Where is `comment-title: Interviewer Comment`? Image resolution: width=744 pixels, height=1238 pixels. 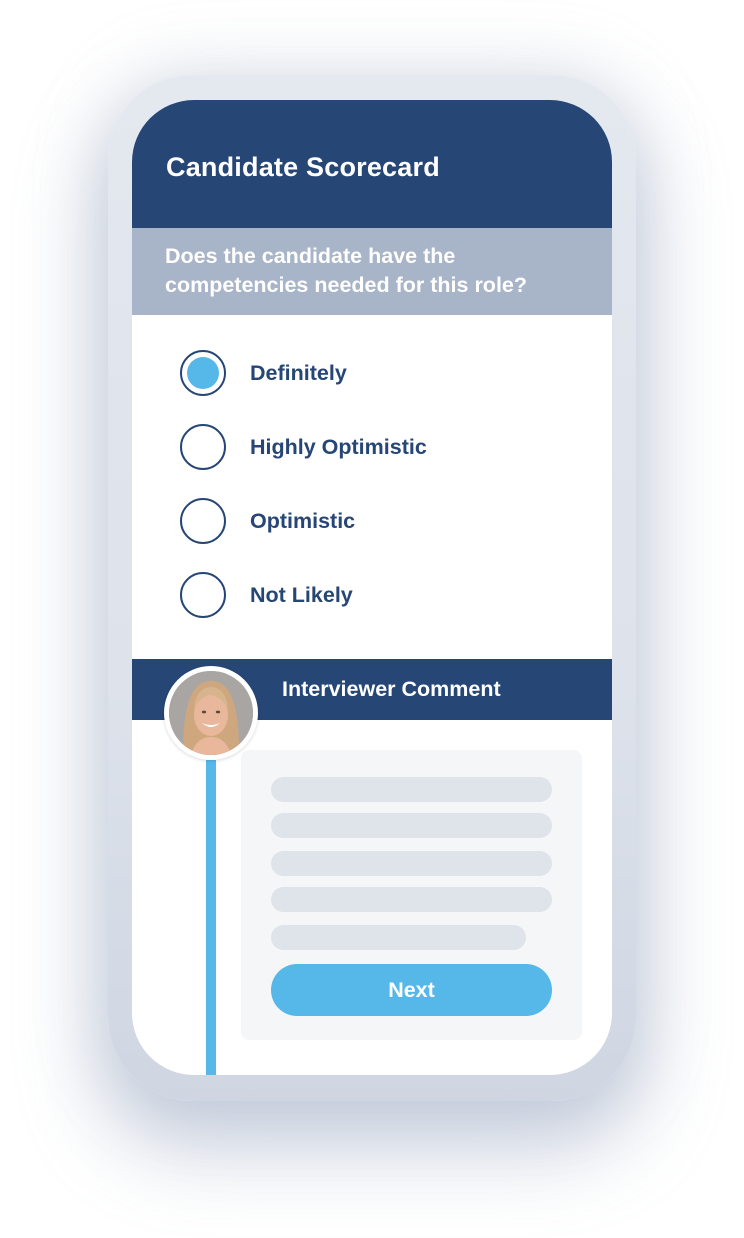
comment-title: Interviewer Comment is located at coordinates (391, 689).